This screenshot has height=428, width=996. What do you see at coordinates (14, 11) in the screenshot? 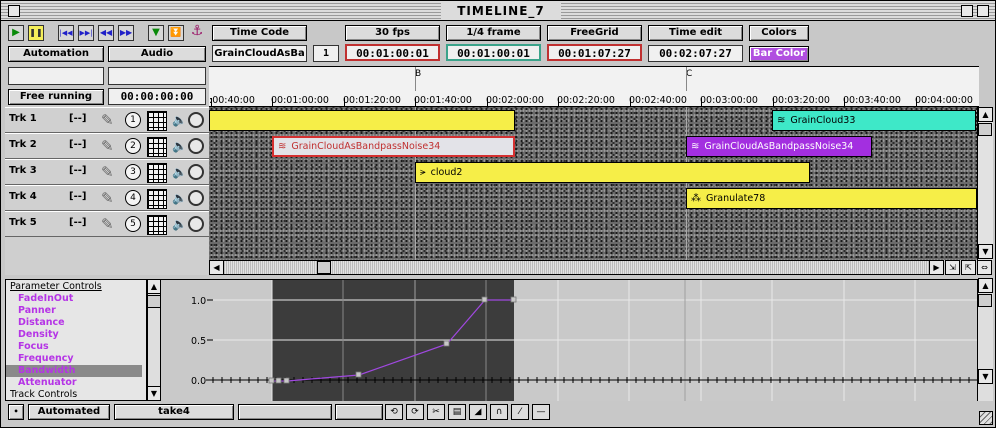
I see `close-box` at bounding box center [14, 11].